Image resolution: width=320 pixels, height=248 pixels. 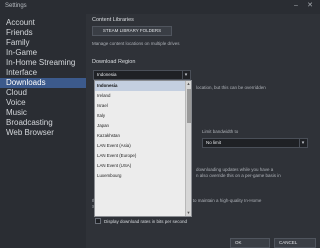 What do you see at coordinates (132, 31) in the screenshot?
I see `steam-library-folders-button: STEAM LIBRARY FOLDERS` at bounding box center [132, 31].